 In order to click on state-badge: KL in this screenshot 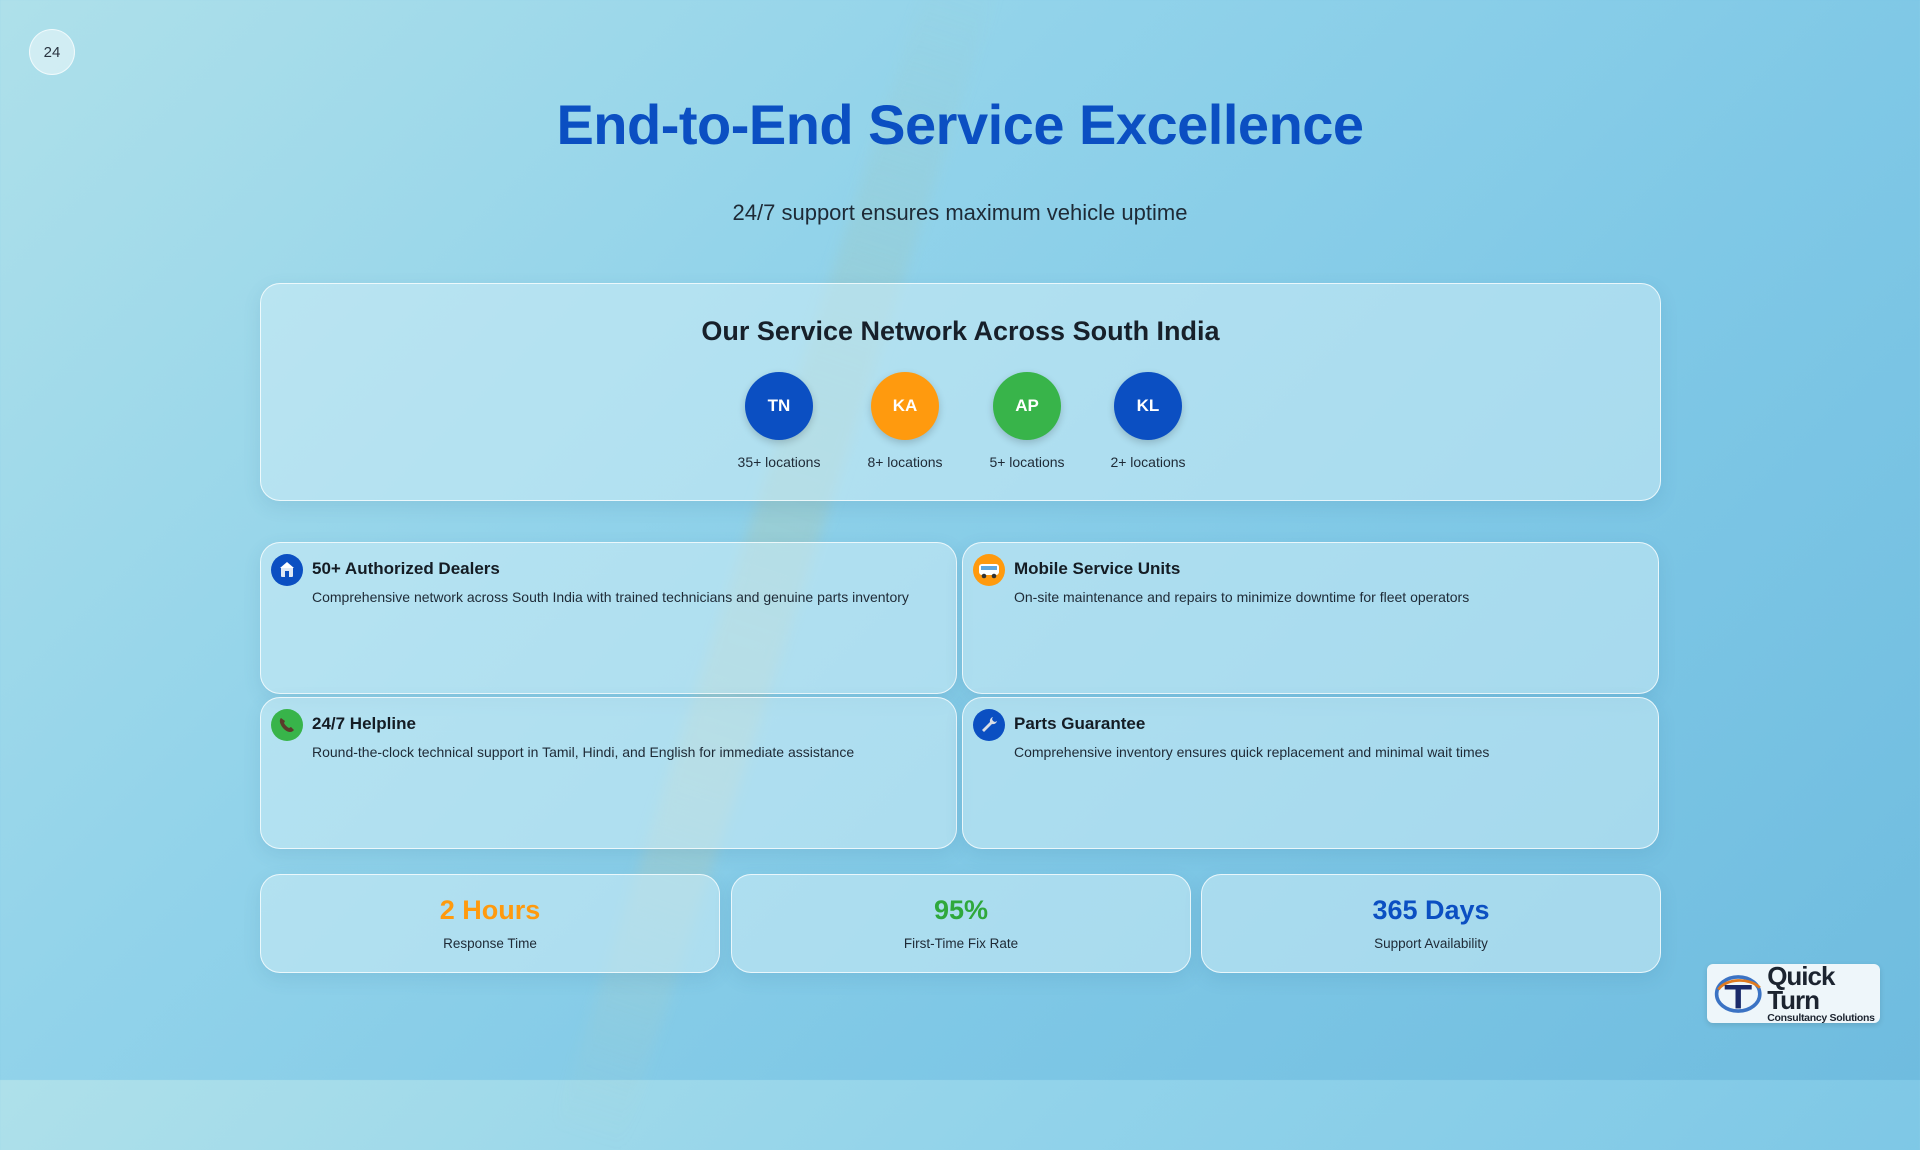, I will do `click(1148, 406)`.